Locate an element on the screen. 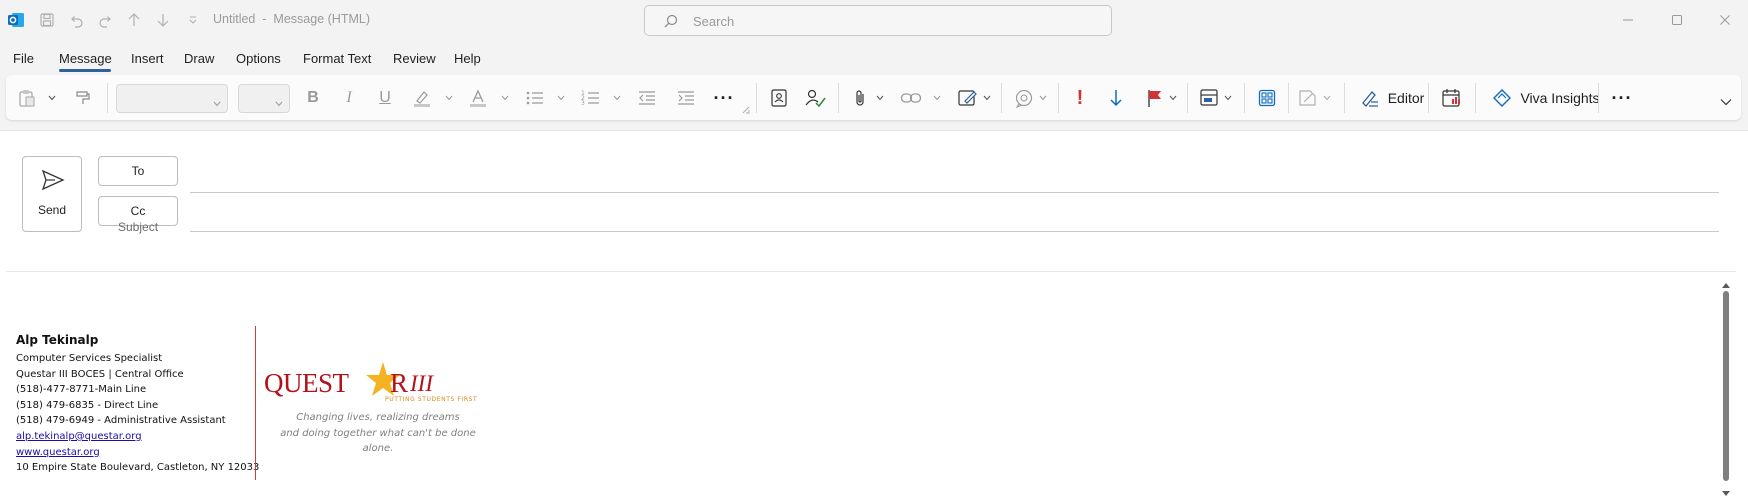 The height and width of the screenshot is (500, 1748). link-dropdown-icon is located at coordinates (937, 98).